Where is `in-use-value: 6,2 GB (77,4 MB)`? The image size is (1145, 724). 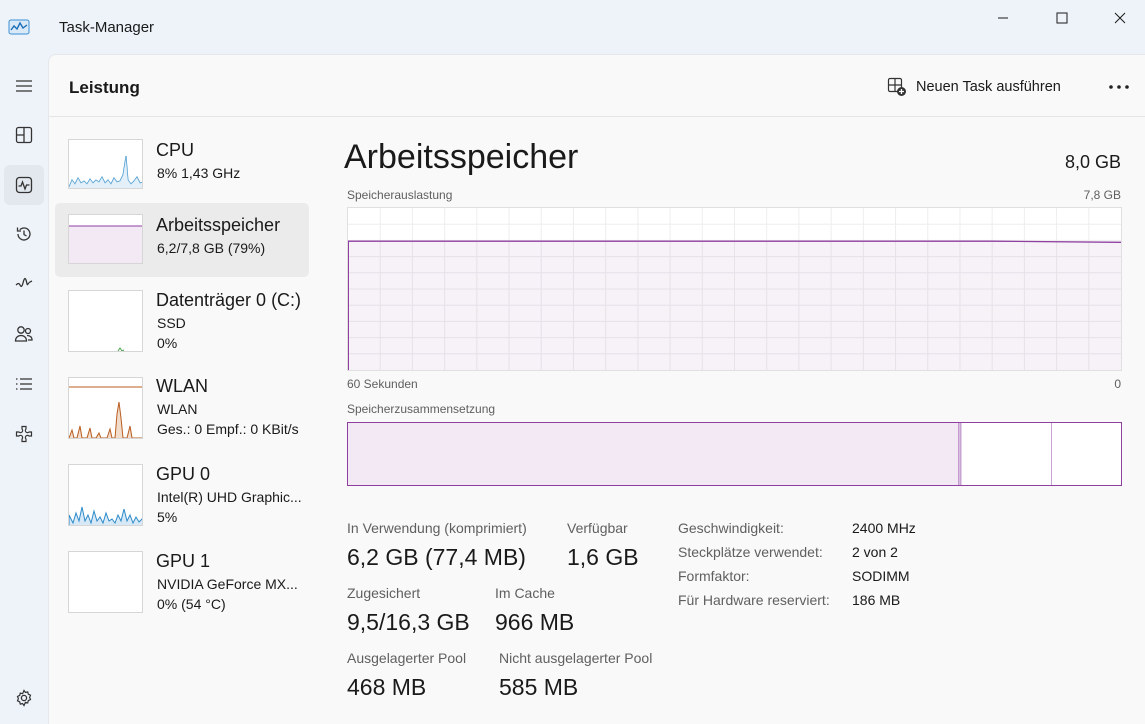 in-use-value: 6,2 GB (77,4 MB) is located at coordinates (436, 557).